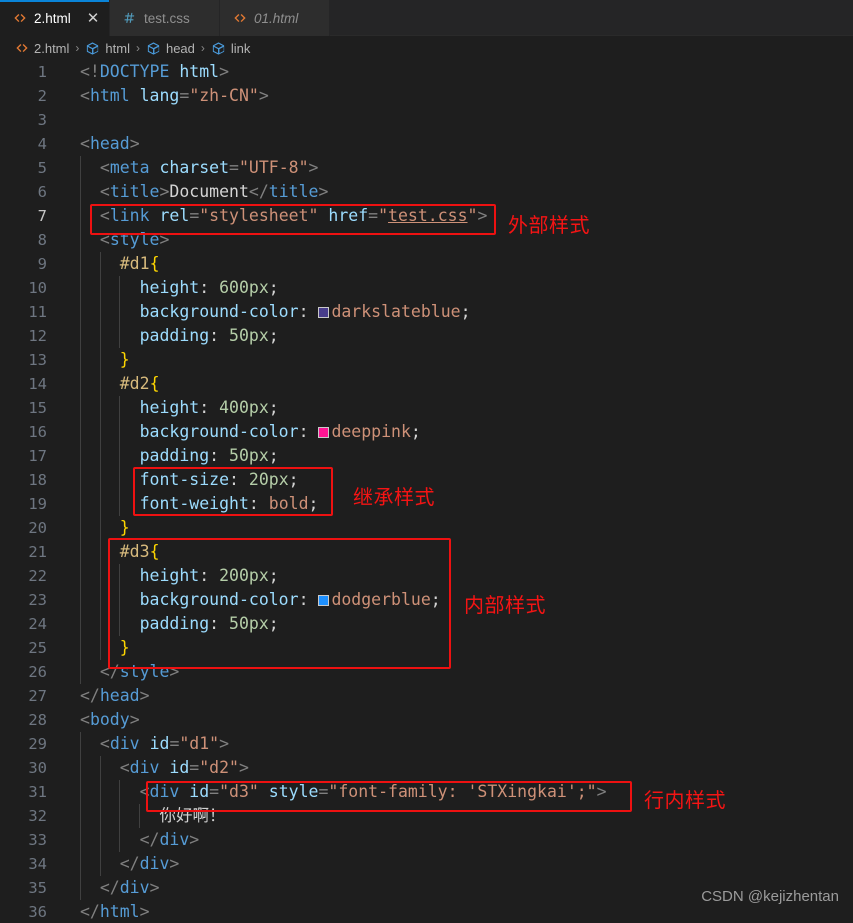 This screenshot has height=923, width=853. I want to click on code-line-content: <!DOCTYPE html>, so click(457, 72).